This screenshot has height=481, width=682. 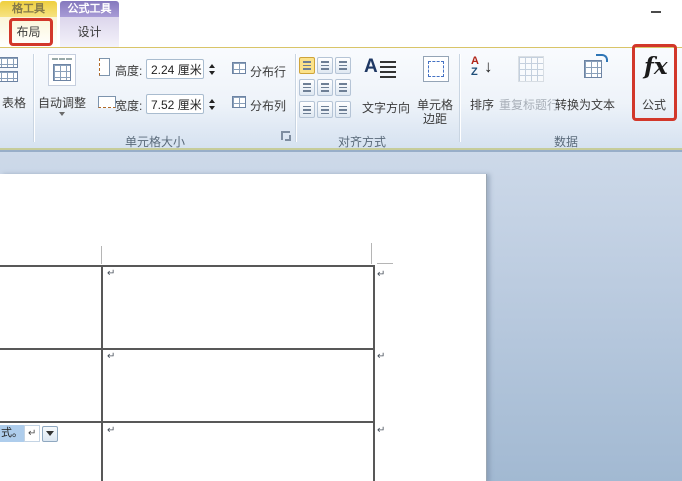 I want to click on align-center-left-button, so click(x=307, y=87).